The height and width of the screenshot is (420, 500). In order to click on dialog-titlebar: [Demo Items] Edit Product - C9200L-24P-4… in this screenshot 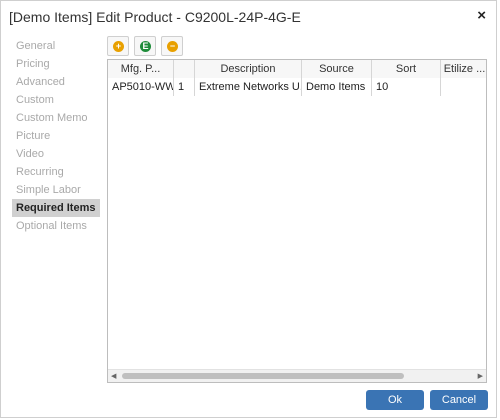, I will do `click(248, 16)`.